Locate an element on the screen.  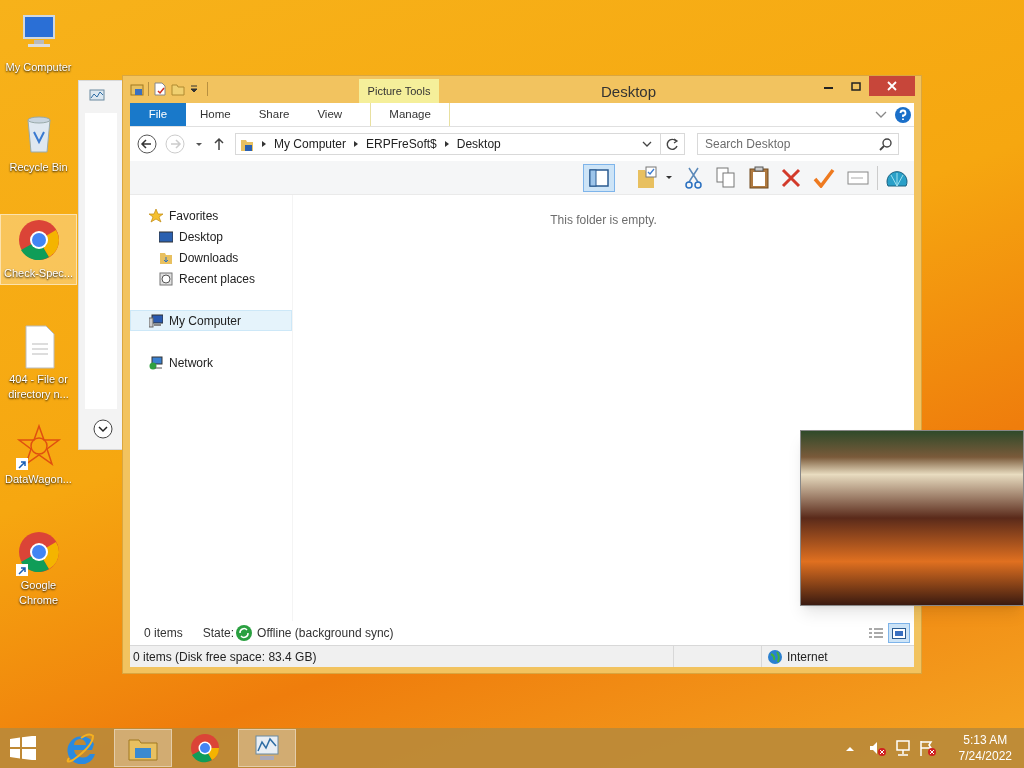
ribbon-tab: File is located at coordinates (158, 114).